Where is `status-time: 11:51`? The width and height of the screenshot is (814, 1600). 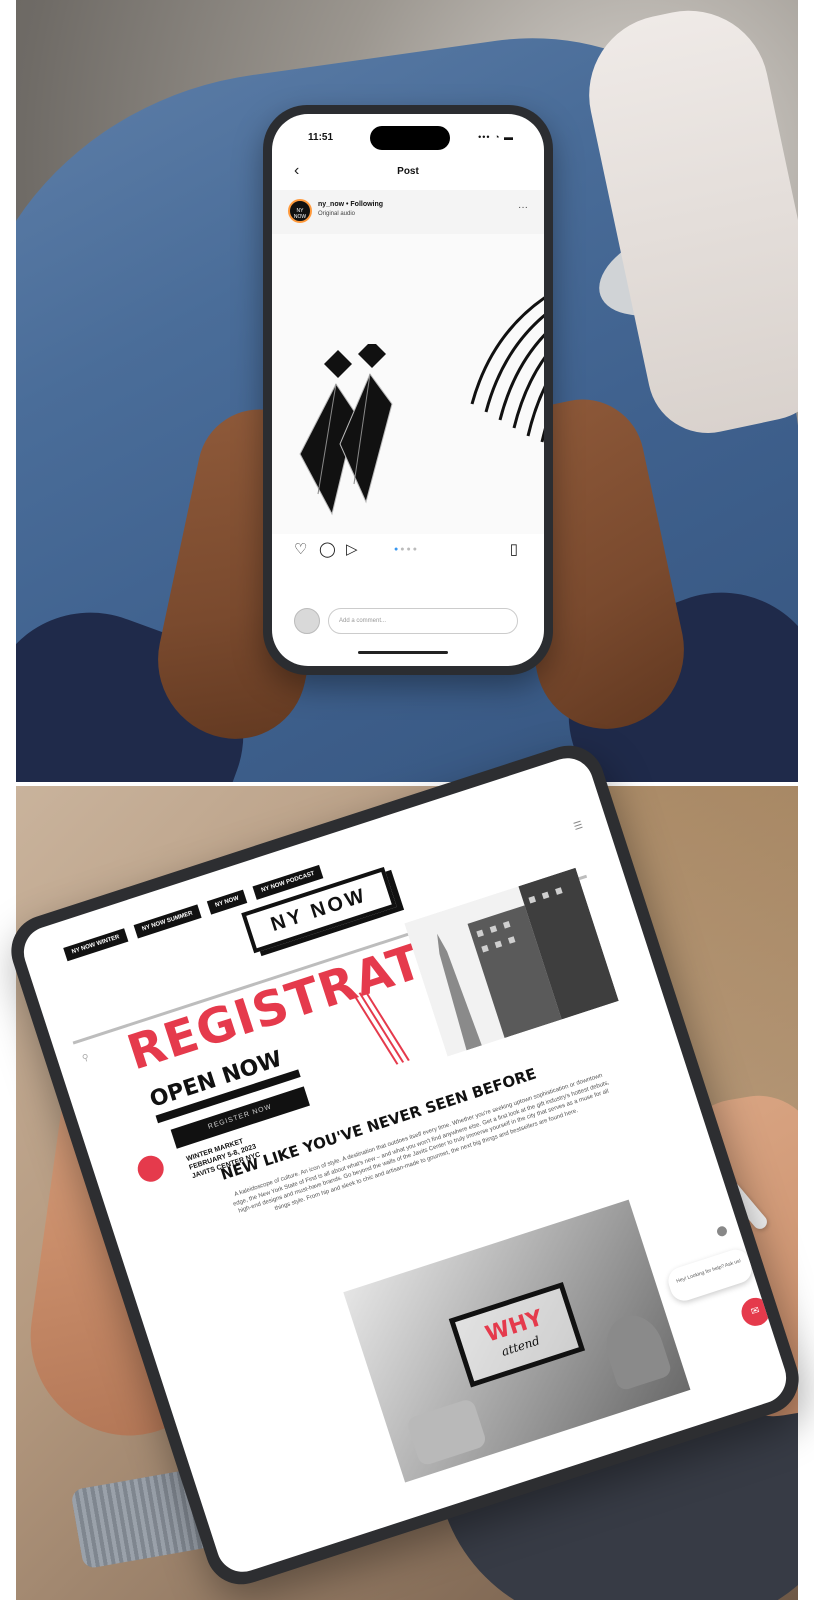 status-time: 11:51 is located at coordinates (321, 137).